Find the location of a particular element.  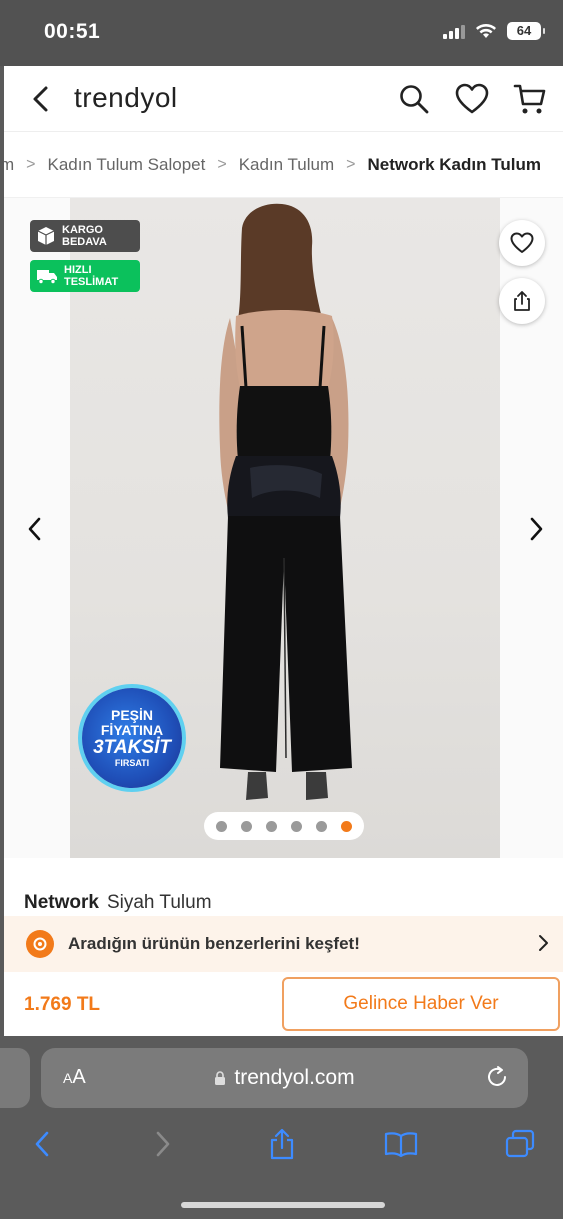

previous-image-button is located at coordinates (35, 529).